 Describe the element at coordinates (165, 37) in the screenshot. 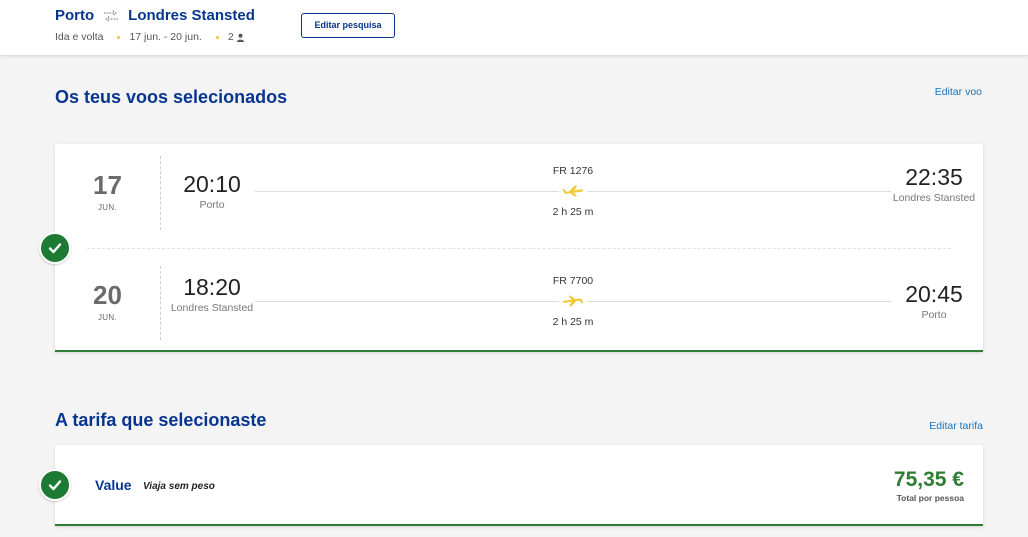

I see `trip-dates: 17 jun. - 20 jun.` at that location.